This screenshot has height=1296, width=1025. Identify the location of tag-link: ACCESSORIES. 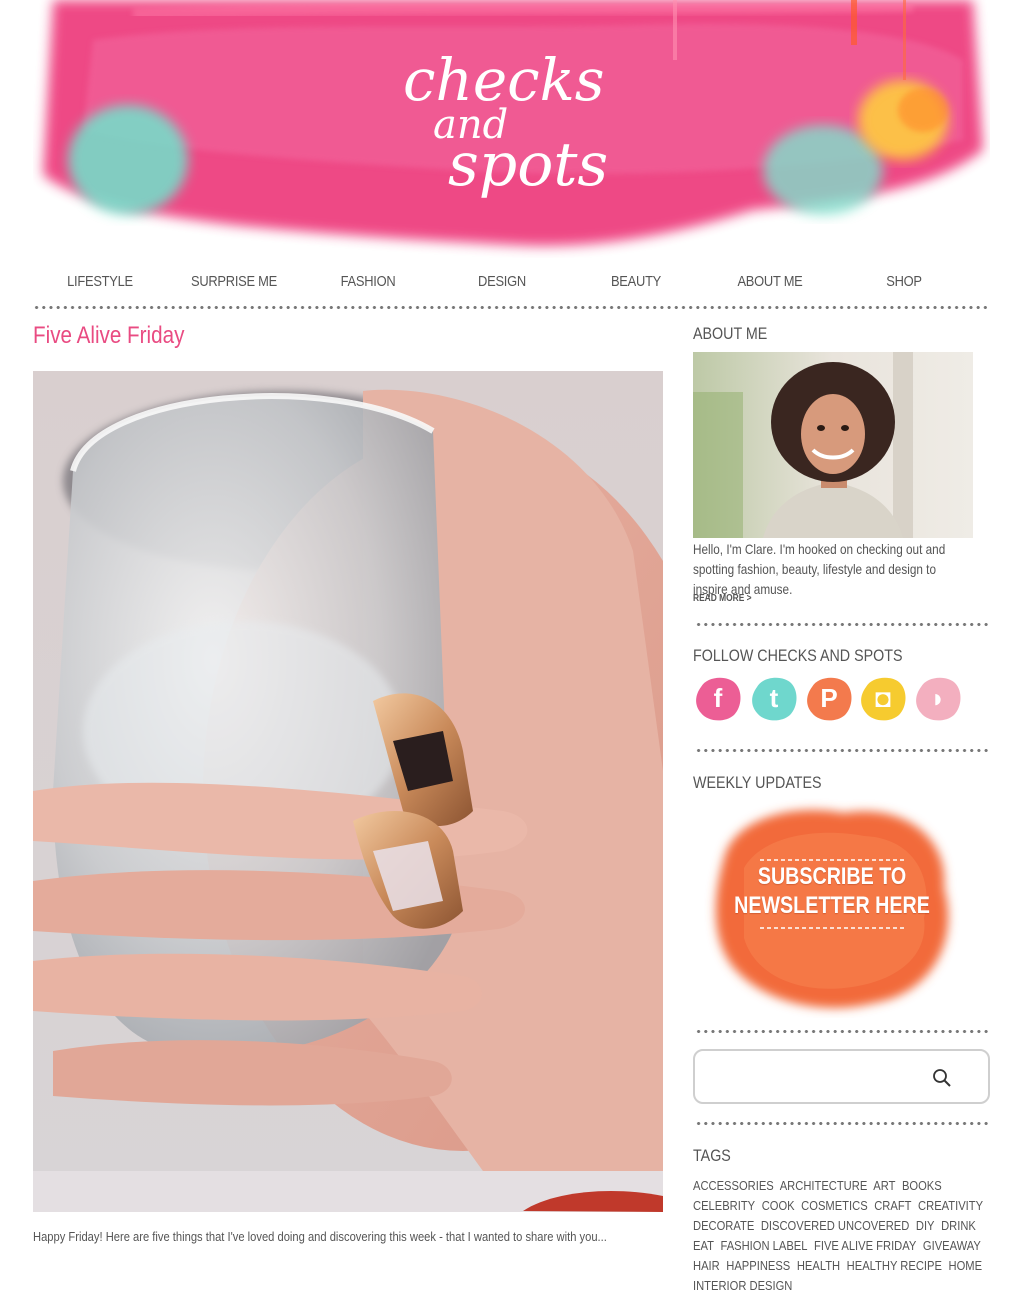
(733, 1185).